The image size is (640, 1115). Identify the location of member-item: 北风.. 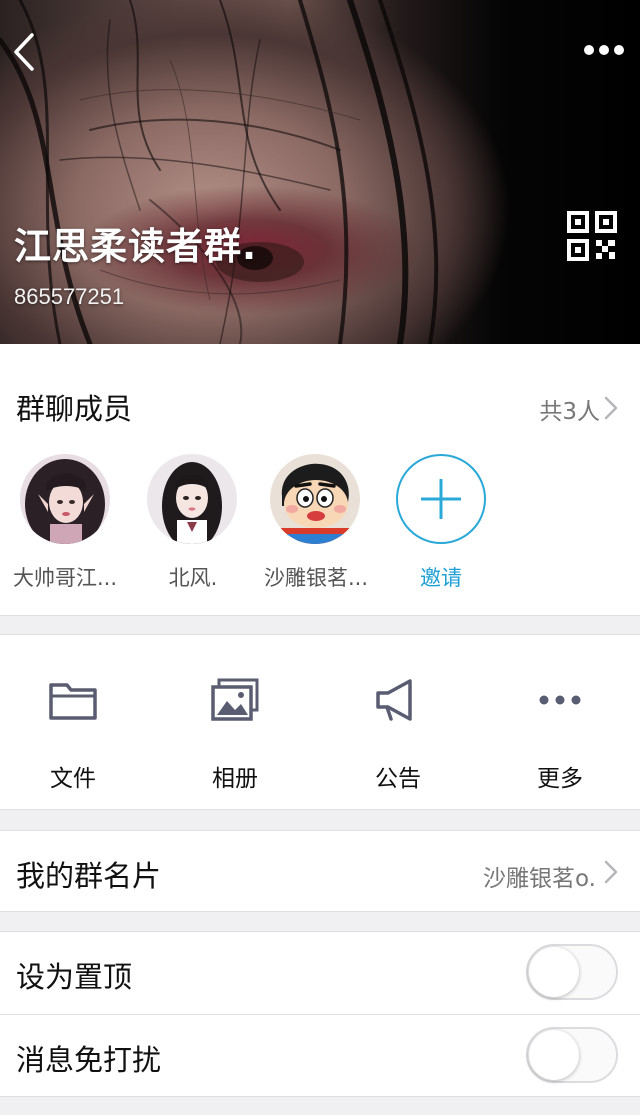
(193, 522).